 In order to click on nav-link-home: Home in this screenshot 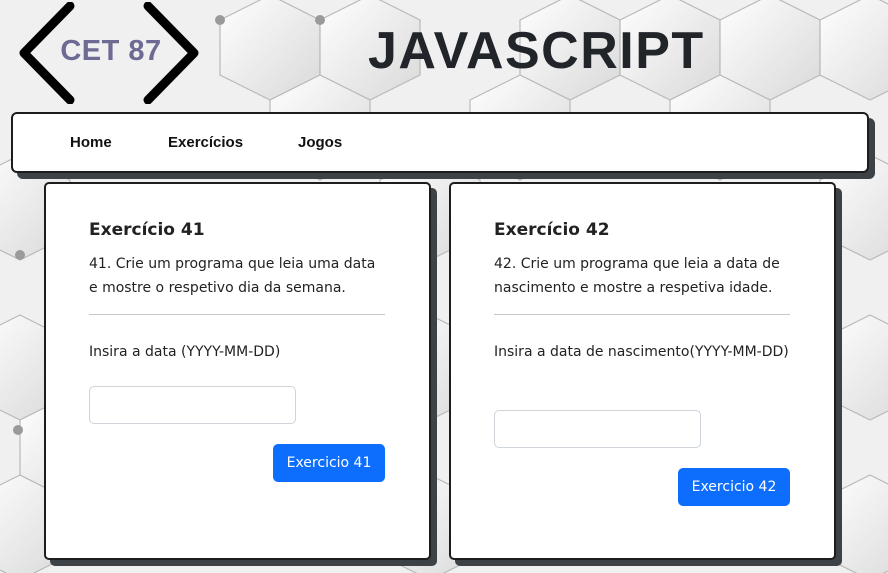, I will do `click(91, 142)`.